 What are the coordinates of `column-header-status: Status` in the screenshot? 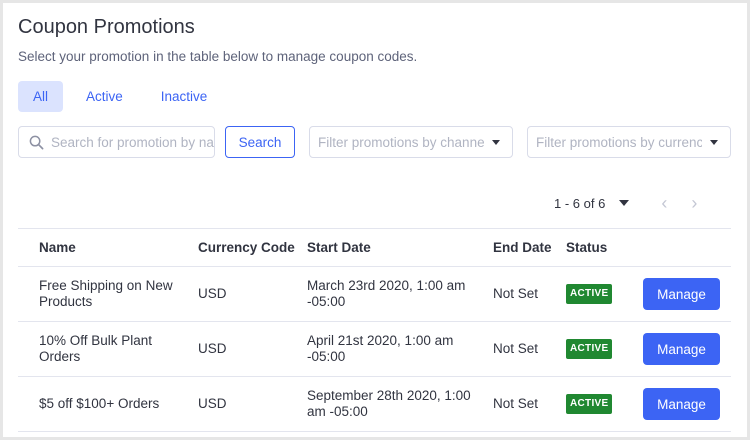 It's located at (588, 247).